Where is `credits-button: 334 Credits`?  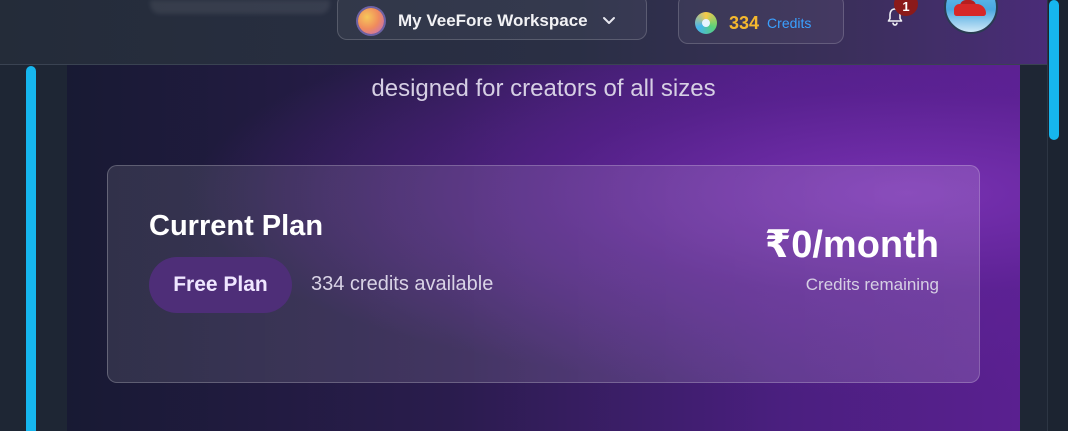
credits-button: 334 Credits is located at coordinates (761, 22).